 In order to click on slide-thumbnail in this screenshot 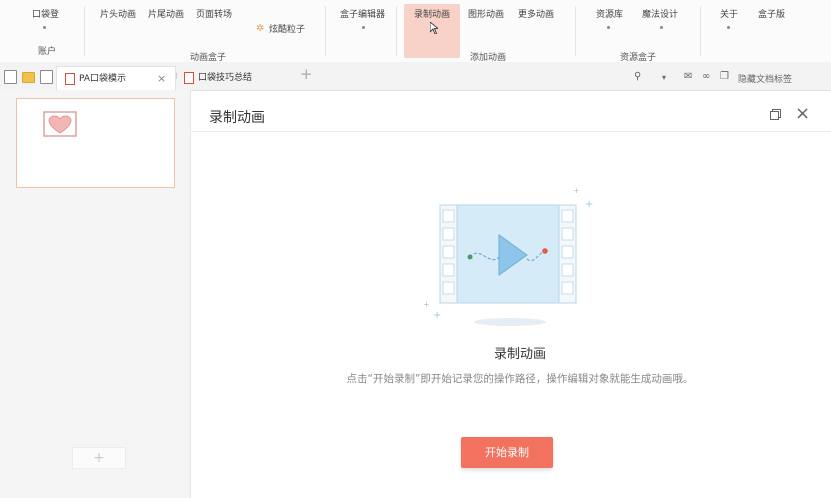, I will do `click(95, 143)`.